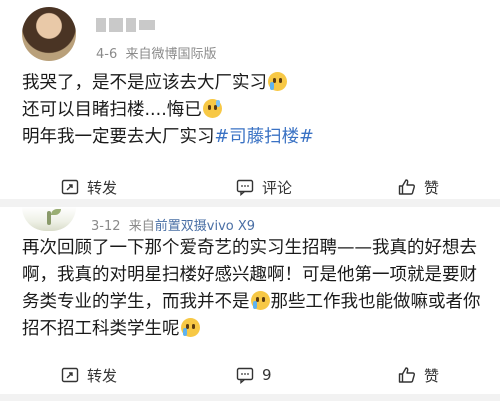  I want to click on content-line: 我哭了，是不是应该去大厂实习, so click(257, 83).